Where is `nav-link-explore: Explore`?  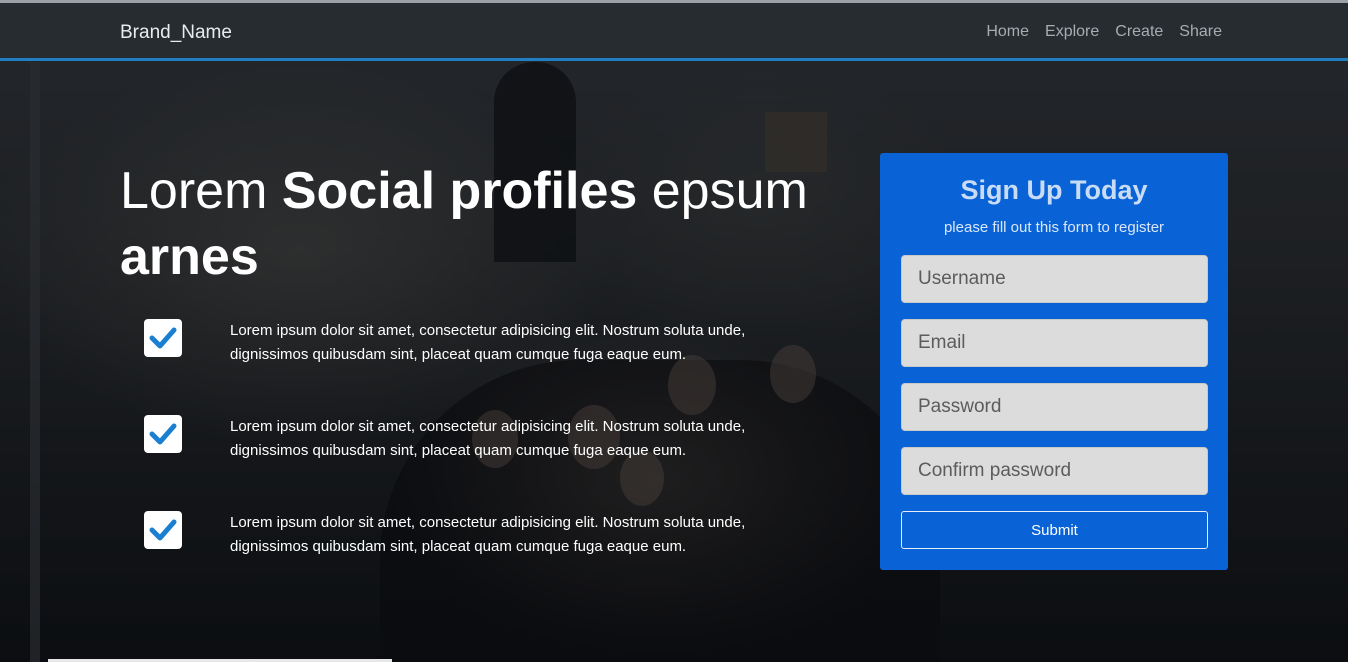
nav-link-explore: Explore is located at coordinates (1072, 32).